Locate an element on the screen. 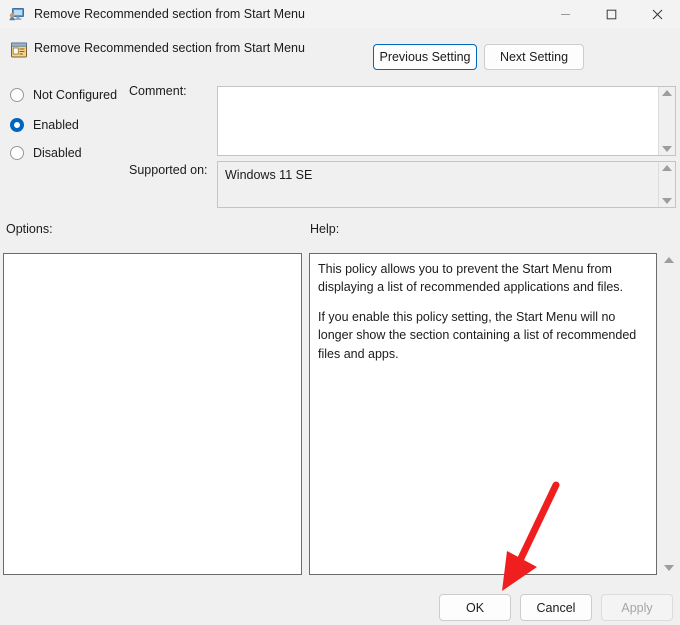  minimize-icon is located at coordinates (565, 14).